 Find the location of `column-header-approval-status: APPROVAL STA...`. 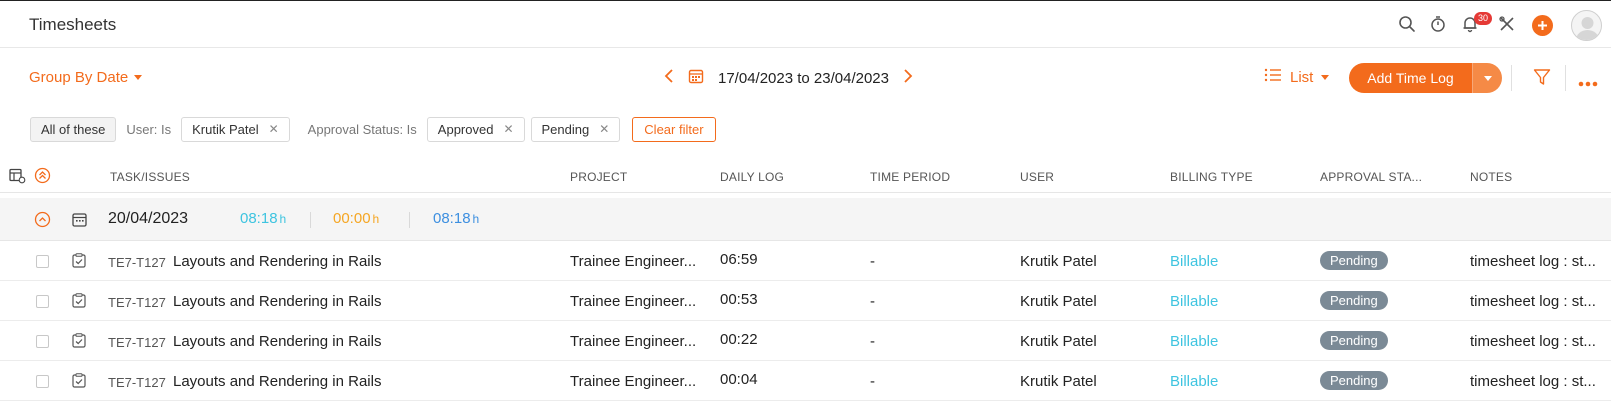

column-header-approval-status: APPROVAL STA... is located at coordinates (1371, 177).